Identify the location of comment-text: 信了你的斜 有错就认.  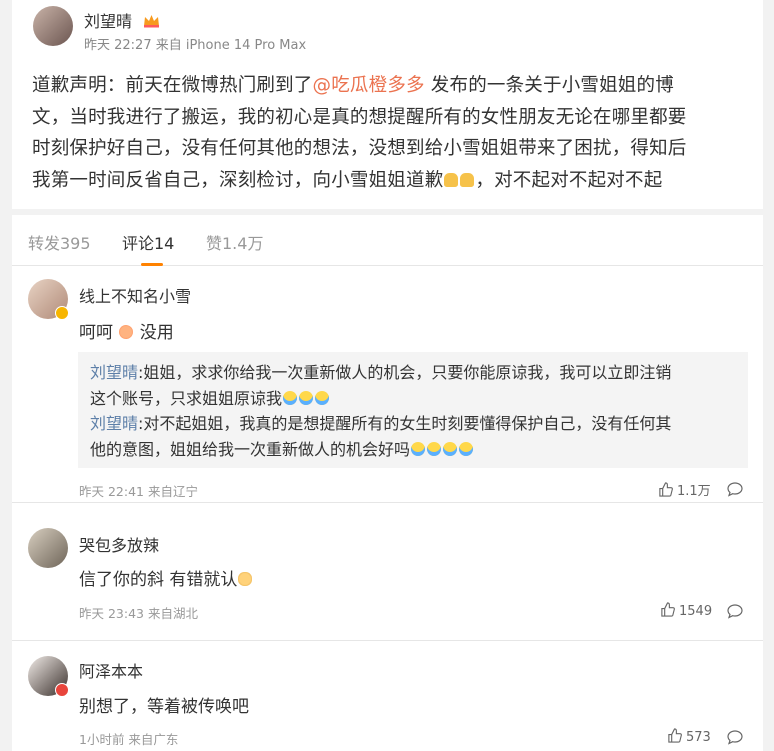
(166, 577).